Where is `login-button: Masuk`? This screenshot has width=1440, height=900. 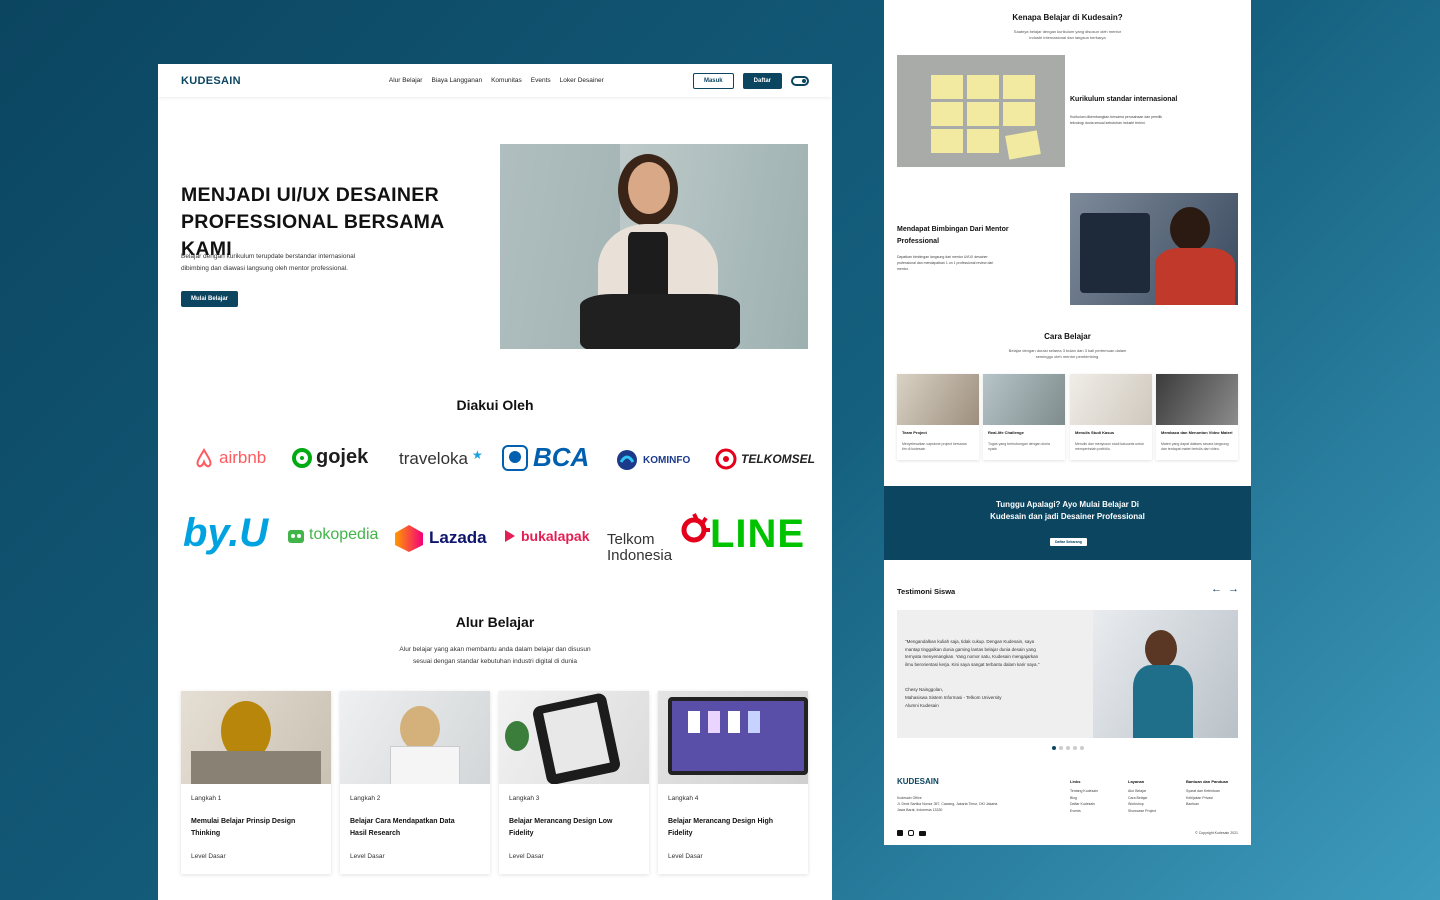 login-button: Masuk is located at coordinates (713, 80).